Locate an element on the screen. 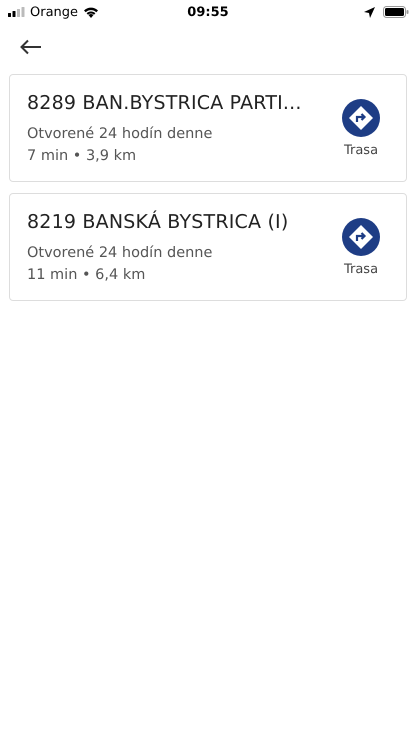 The image size is (416, 739). result-card: 8289 BAN.BYSTRICA PARTI... Otvorené 24 hodín denne 7 min • 3,9 km Trasa is located at coordinates (208, 128).